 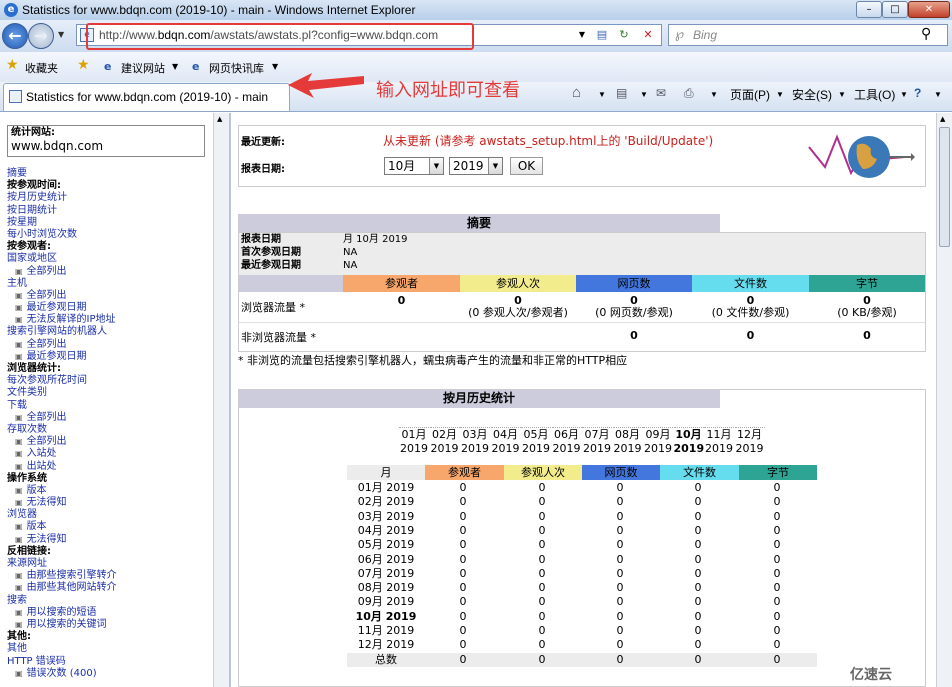 I want to click on ok-button: OK, so click(x=526, y=166).